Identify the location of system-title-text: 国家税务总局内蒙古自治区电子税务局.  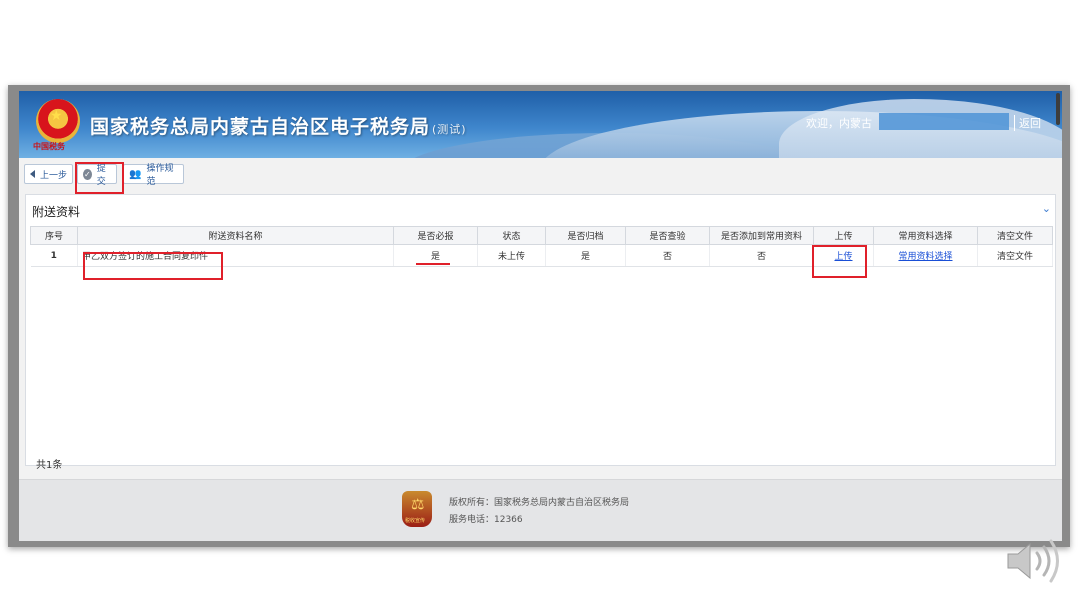
(260, 127).